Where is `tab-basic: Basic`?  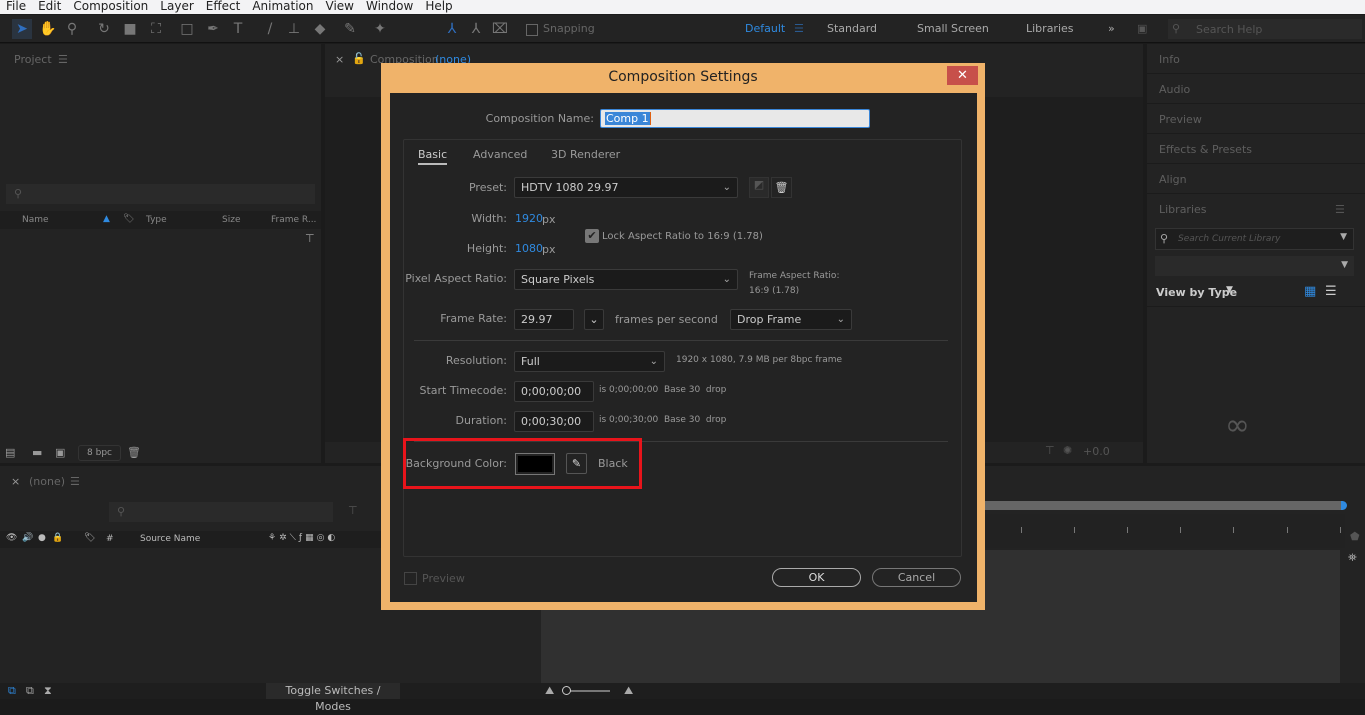
tab-basic: Basic is located at coordinates (433, 156).